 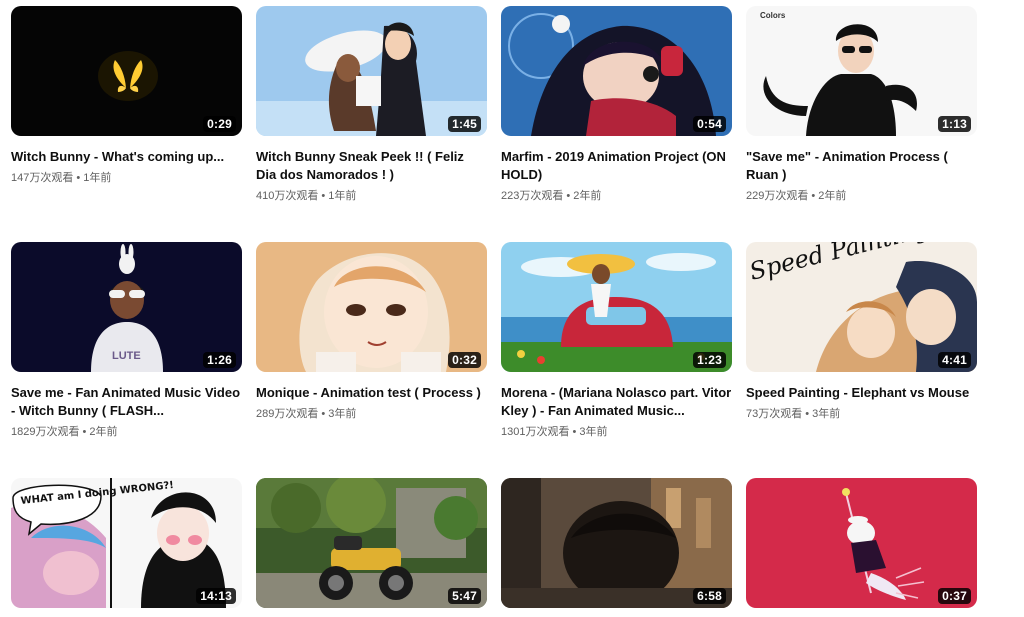 I want to click on view-count: 1301万次观看, so click(x=535, y=432).